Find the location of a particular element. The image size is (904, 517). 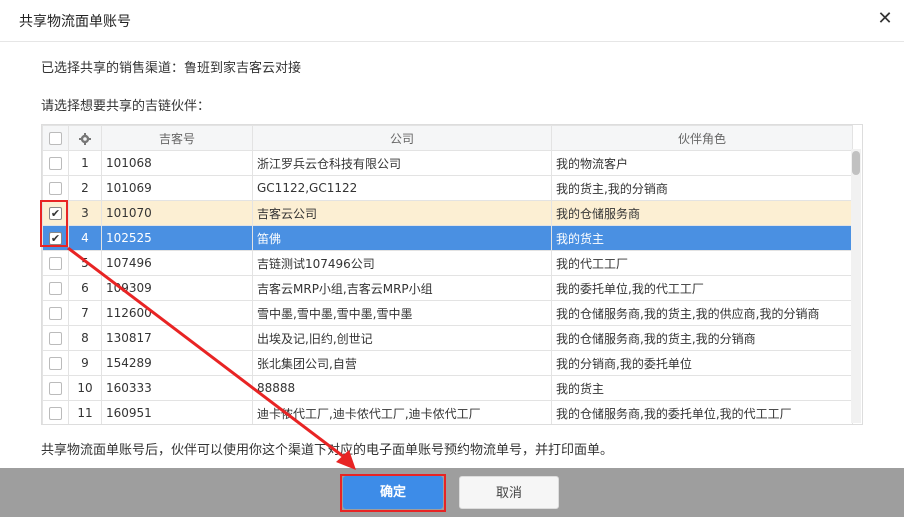

row-company: GC1122,GC1122 is located at coordinates (402, 188).